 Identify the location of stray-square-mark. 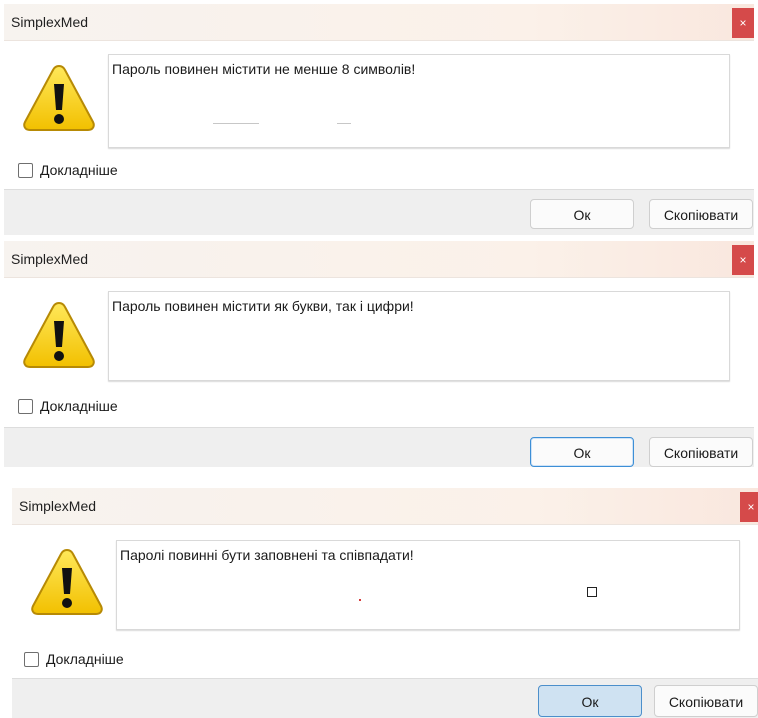
(592, 592).